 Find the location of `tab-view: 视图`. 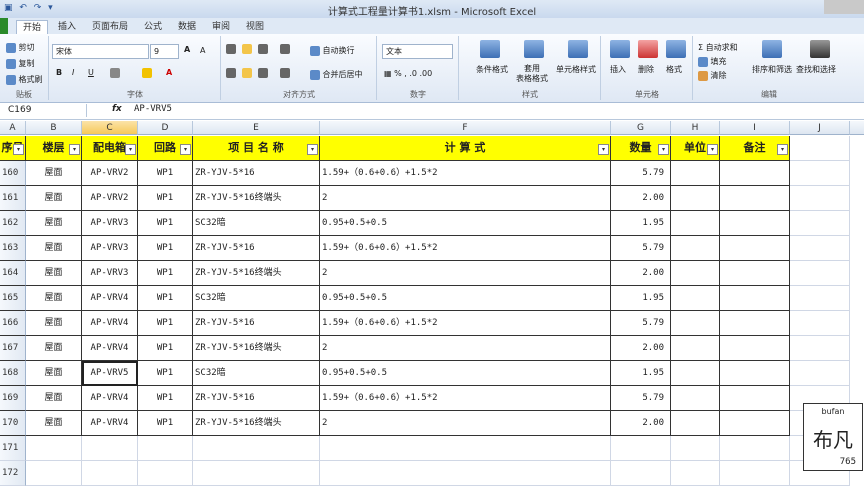

tab-view: 视图 is located at coordinates (255, 27).